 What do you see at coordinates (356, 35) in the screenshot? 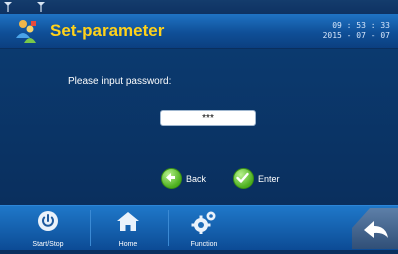
I see `date-display: 2015 - 07 - 07` at bounding box center [356, 35].